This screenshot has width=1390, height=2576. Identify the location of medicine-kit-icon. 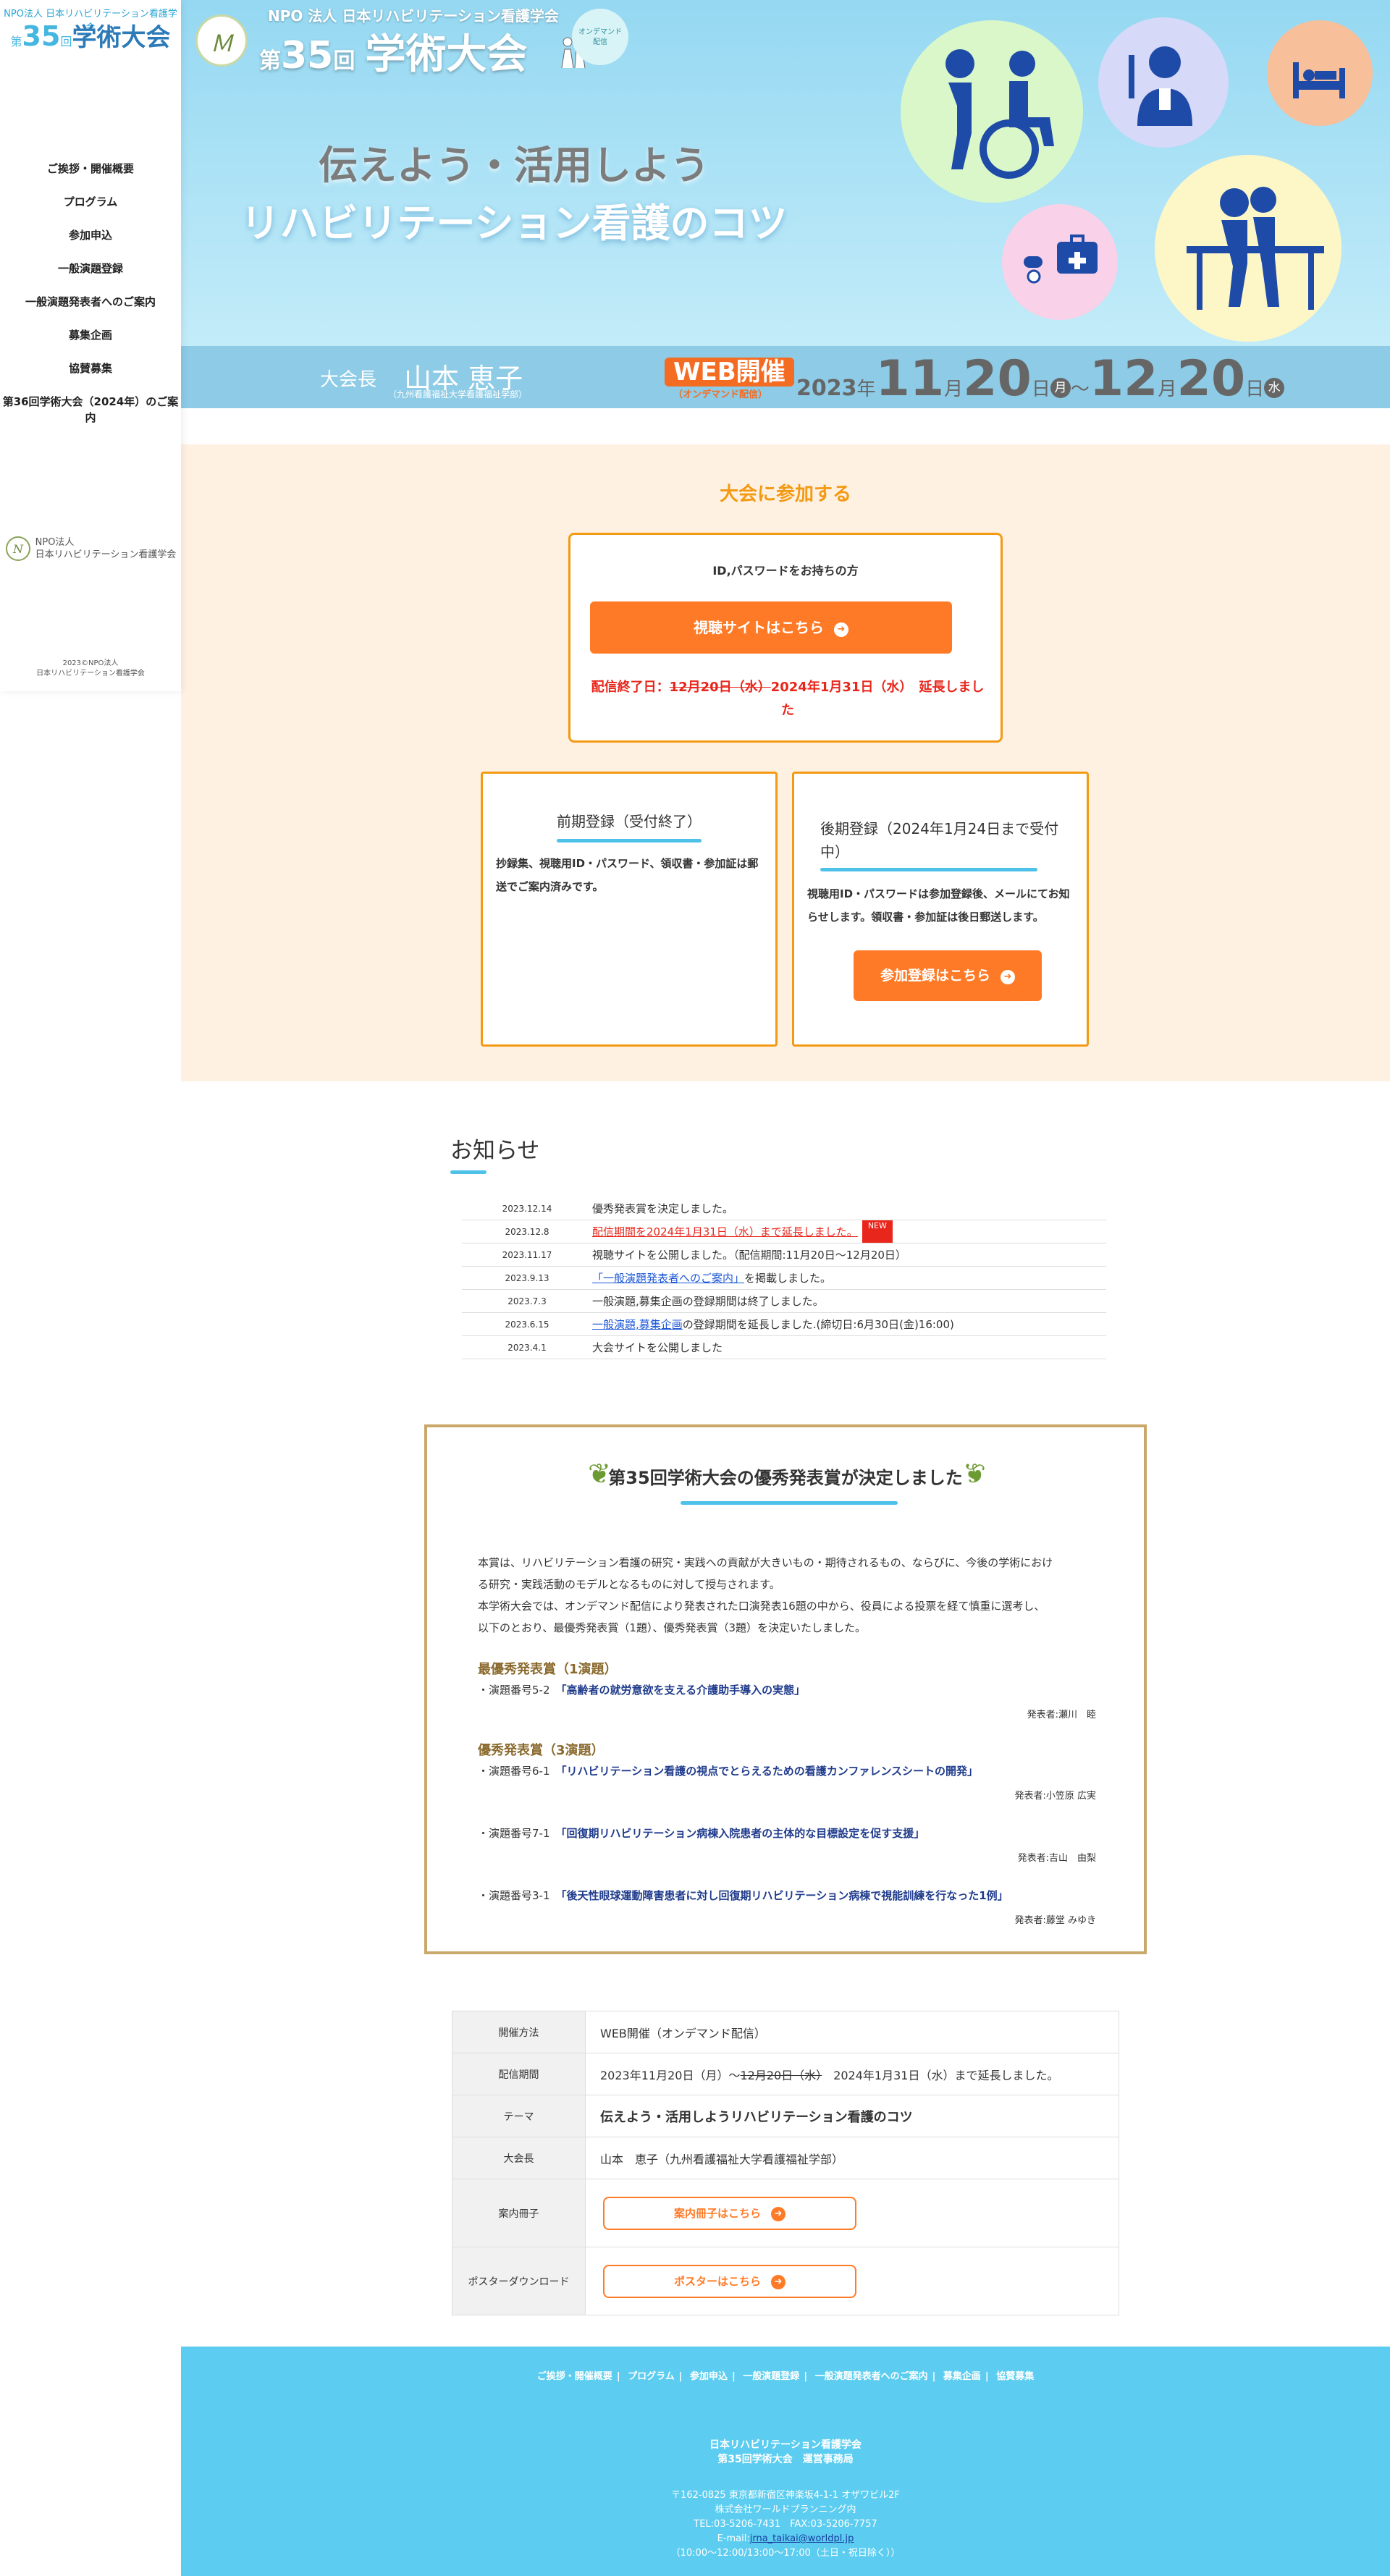
(1060, 262).